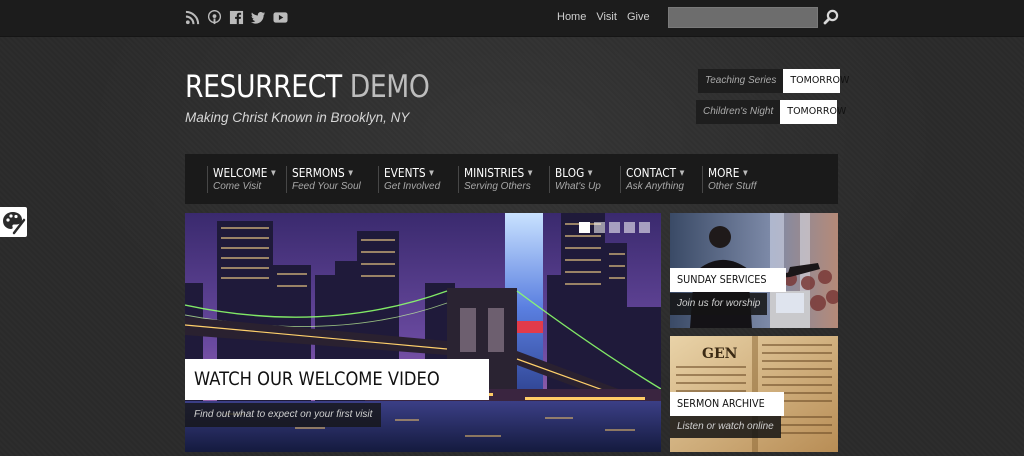  What do you see at coordinates (743, 17) in the screenshot?
I see `search-input` at bounding box center [743, 17].